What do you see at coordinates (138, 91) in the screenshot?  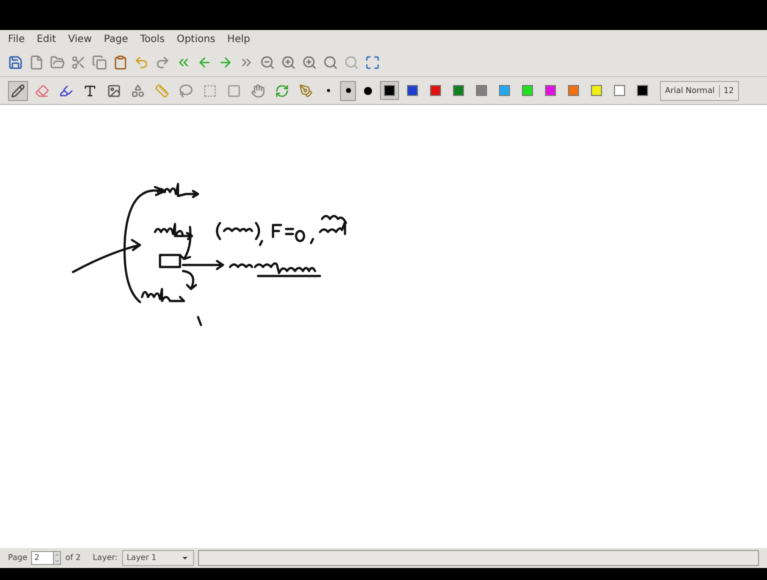 I see `shapes-icon` at bounding box center [138, 91].